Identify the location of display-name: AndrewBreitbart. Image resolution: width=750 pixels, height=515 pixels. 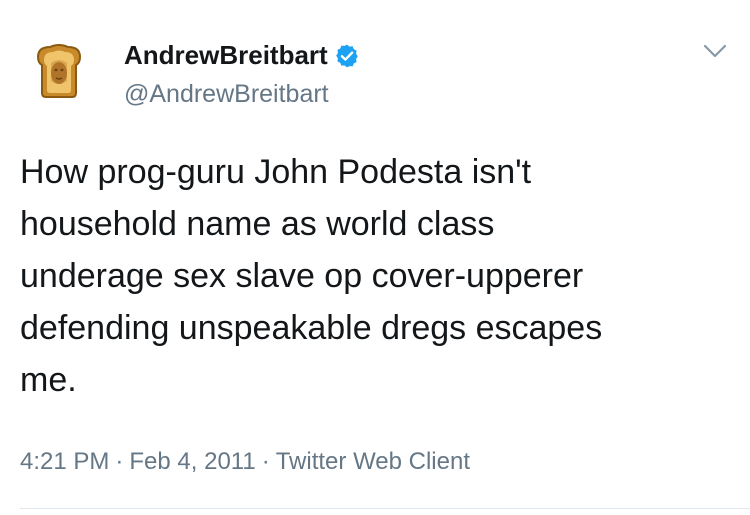
(242, 55).